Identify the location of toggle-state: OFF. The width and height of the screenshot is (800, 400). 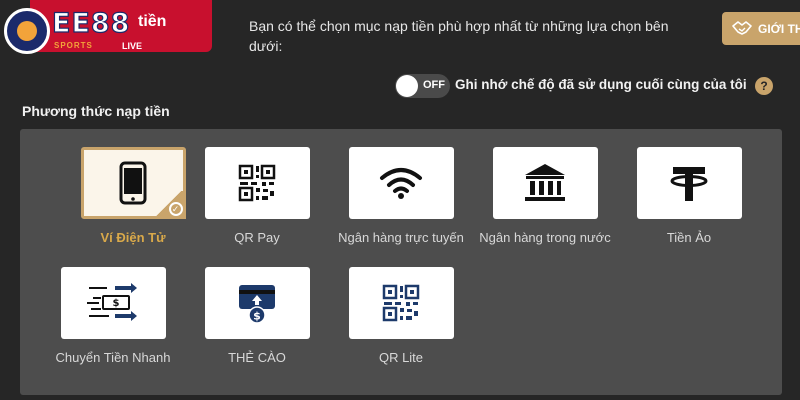
(434, 85).